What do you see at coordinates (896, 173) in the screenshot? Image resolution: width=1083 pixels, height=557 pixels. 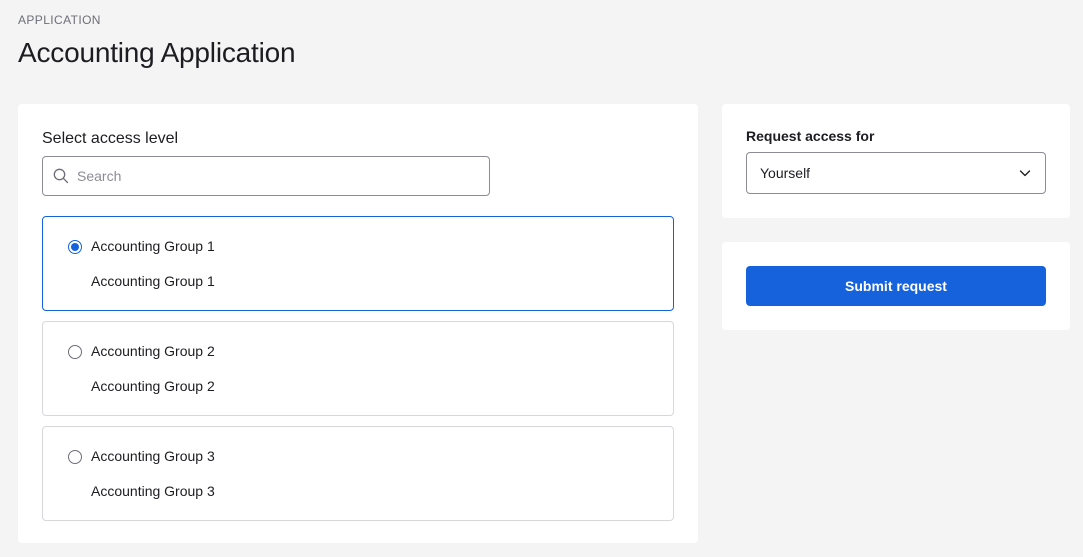 I see `request-access-select: Yourself` at bounding box center [896, 173].